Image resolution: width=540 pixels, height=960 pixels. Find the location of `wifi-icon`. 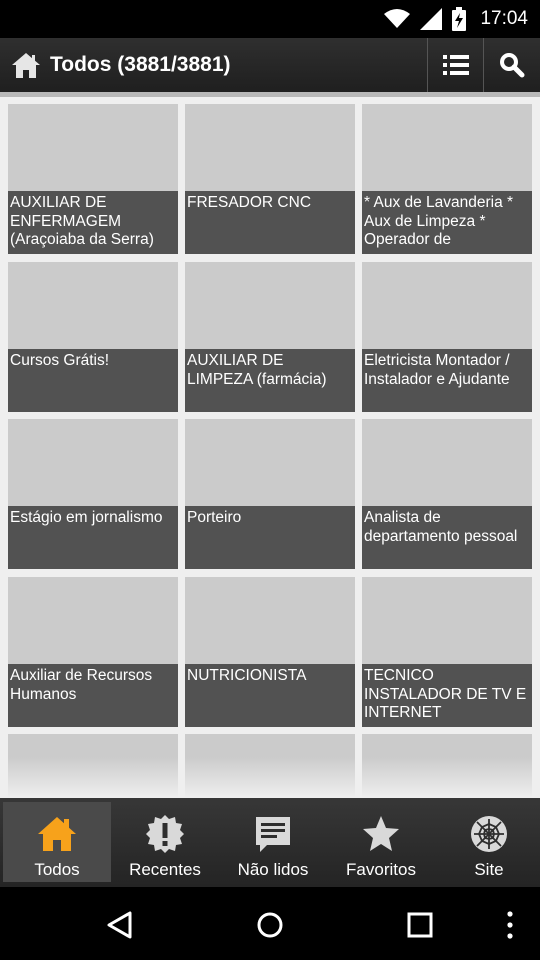

wifi-icon is located at coordinates (397, 18).